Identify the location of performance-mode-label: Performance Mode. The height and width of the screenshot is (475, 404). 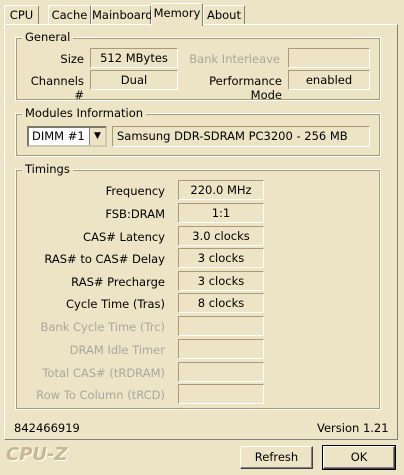
(245, 88).